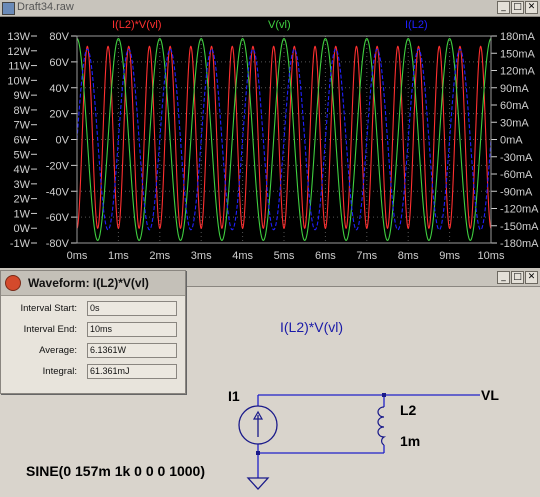 This screenshot has height=497, width=540. What do you see at coordinates (22, 96) in the screenshot?
I see `power-tick-label: 9W` at bounding box center [22, 96].